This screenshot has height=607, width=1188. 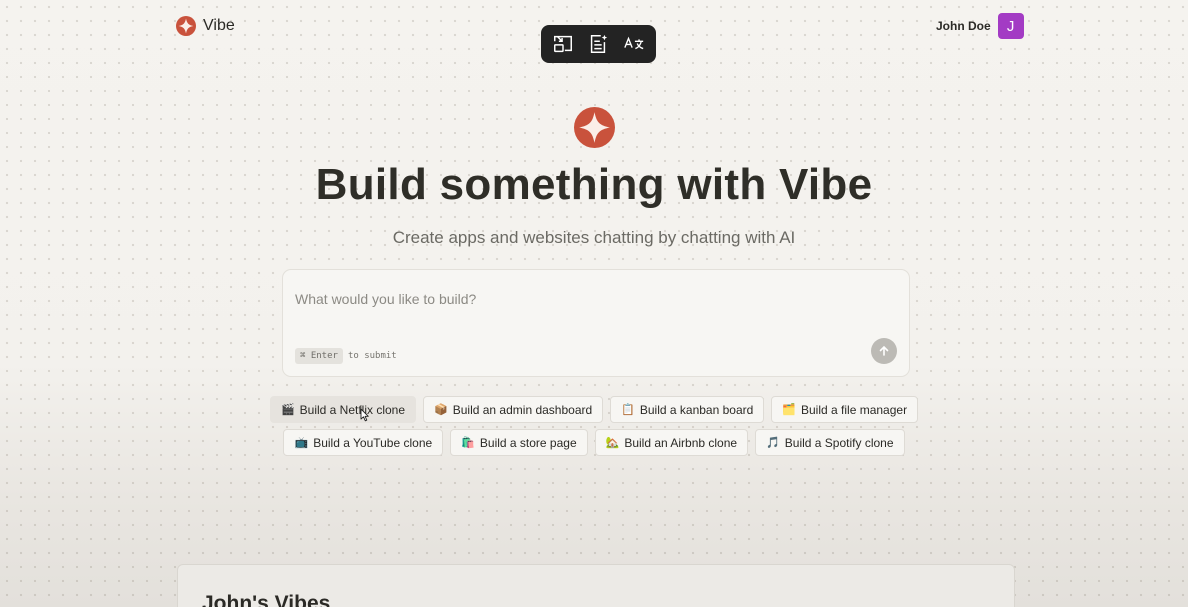 I want to click on hero-logo-icon, so click(x=594, y=127).